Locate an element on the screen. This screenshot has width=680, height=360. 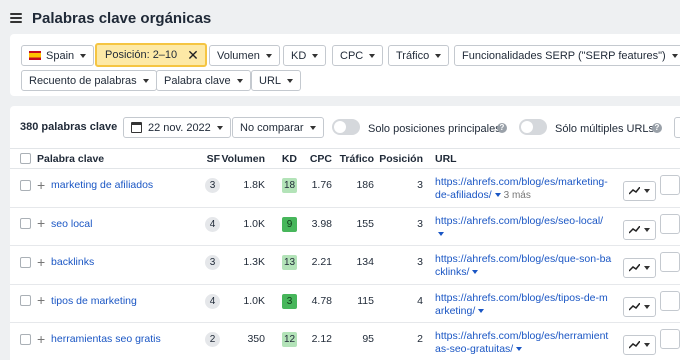
col-sf: SF is located at coordinates (206, 158).